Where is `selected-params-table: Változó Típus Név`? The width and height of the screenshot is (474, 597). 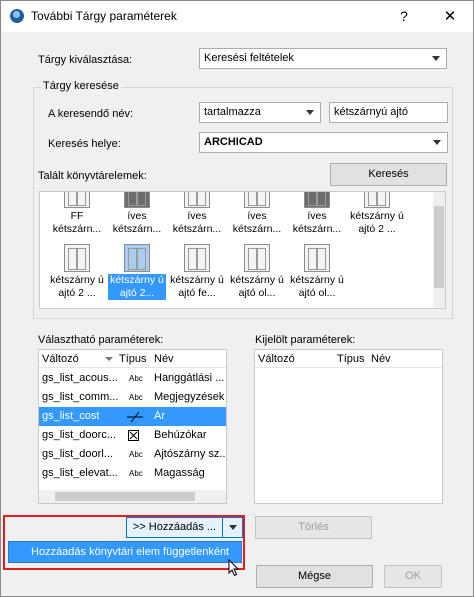
selected-params-table: Változó Típus Név is located at coordinates (348, 426).